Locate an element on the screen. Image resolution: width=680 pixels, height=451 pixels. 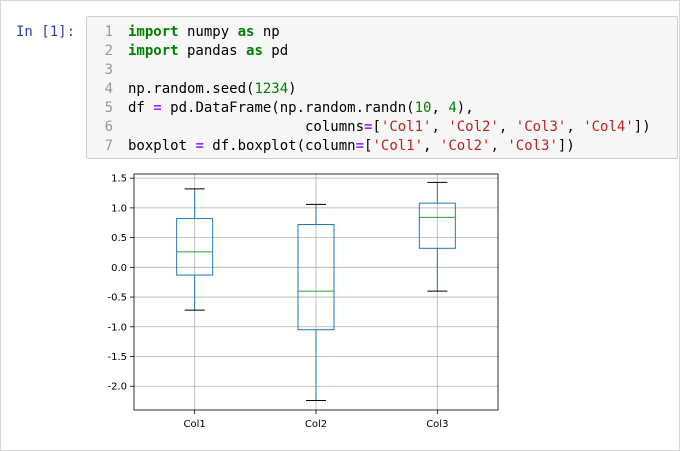
code-token: 4 is located at coordinates (452, 108).